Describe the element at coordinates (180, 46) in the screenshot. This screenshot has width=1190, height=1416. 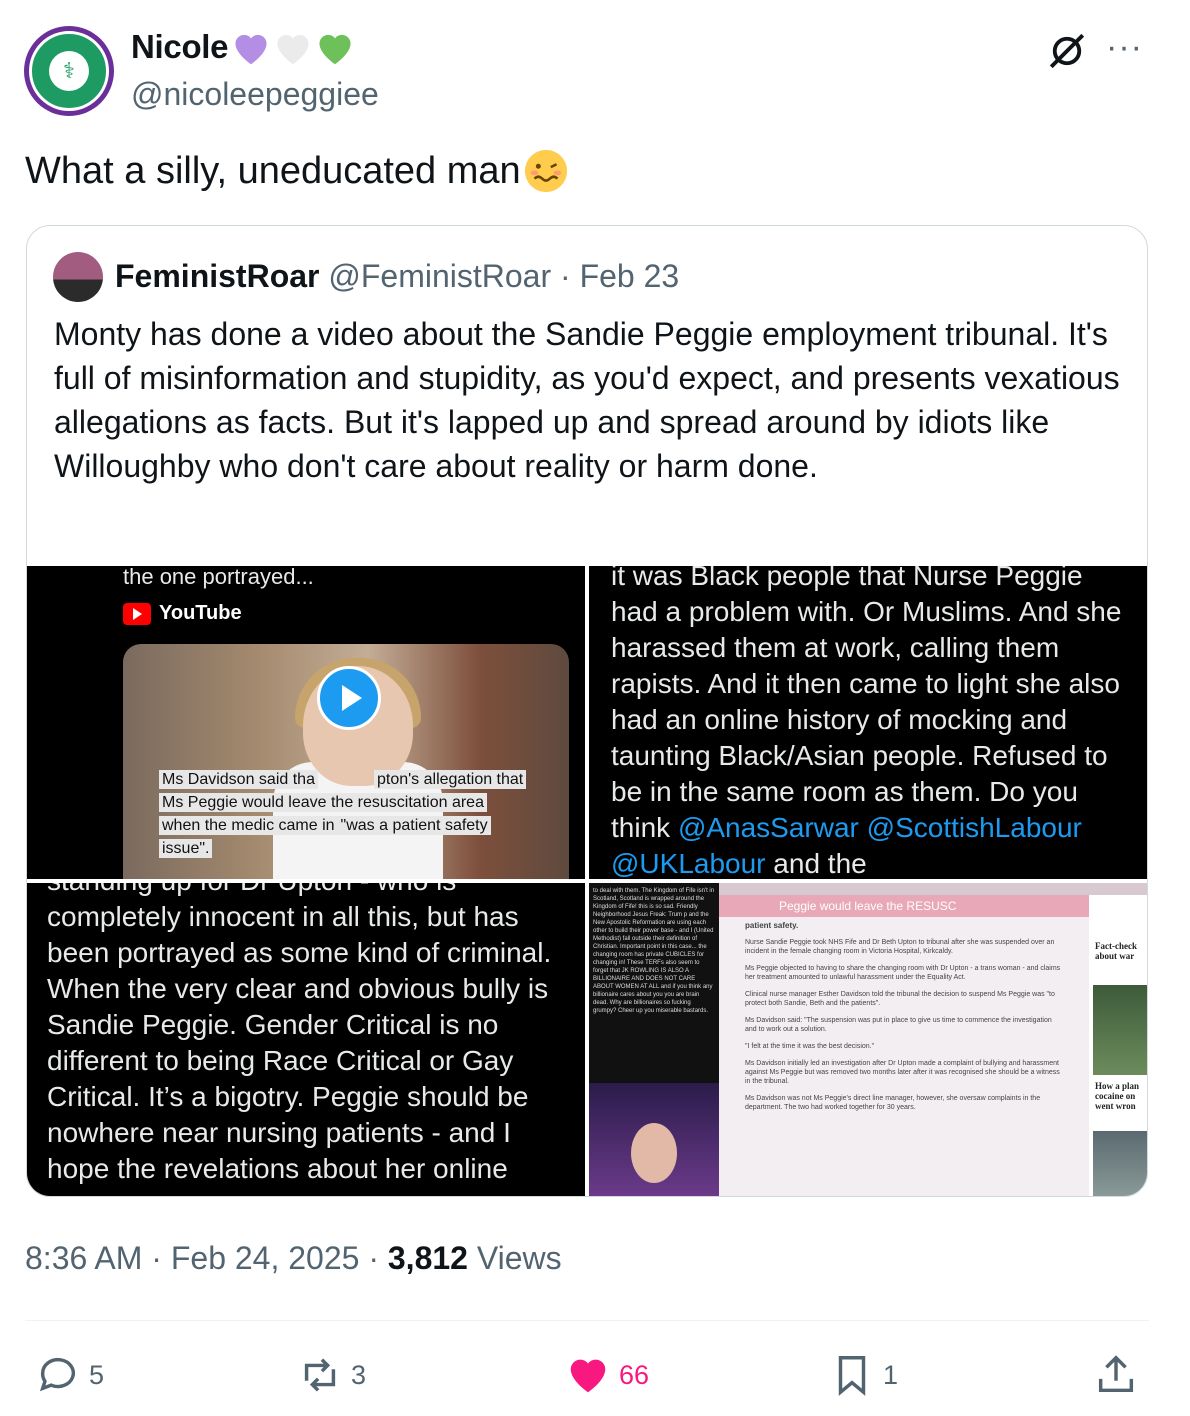
I see `author-name: Nicole` at that location.